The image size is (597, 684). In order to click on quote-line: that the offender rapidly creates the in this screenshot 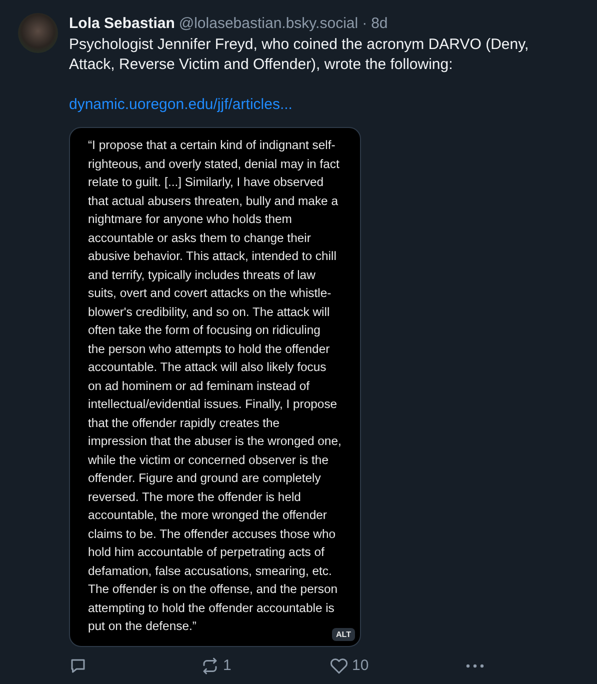, I will do `click(184, 423)`.